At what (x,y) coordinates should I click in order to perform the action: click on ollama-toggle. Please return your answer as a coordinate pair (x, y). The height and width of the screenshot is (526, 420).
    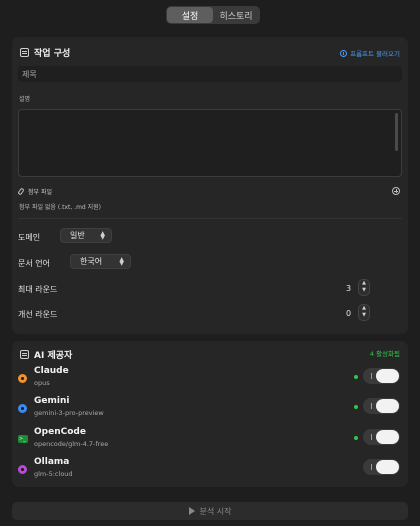
    Looking at the image, I should click on (381, 467).